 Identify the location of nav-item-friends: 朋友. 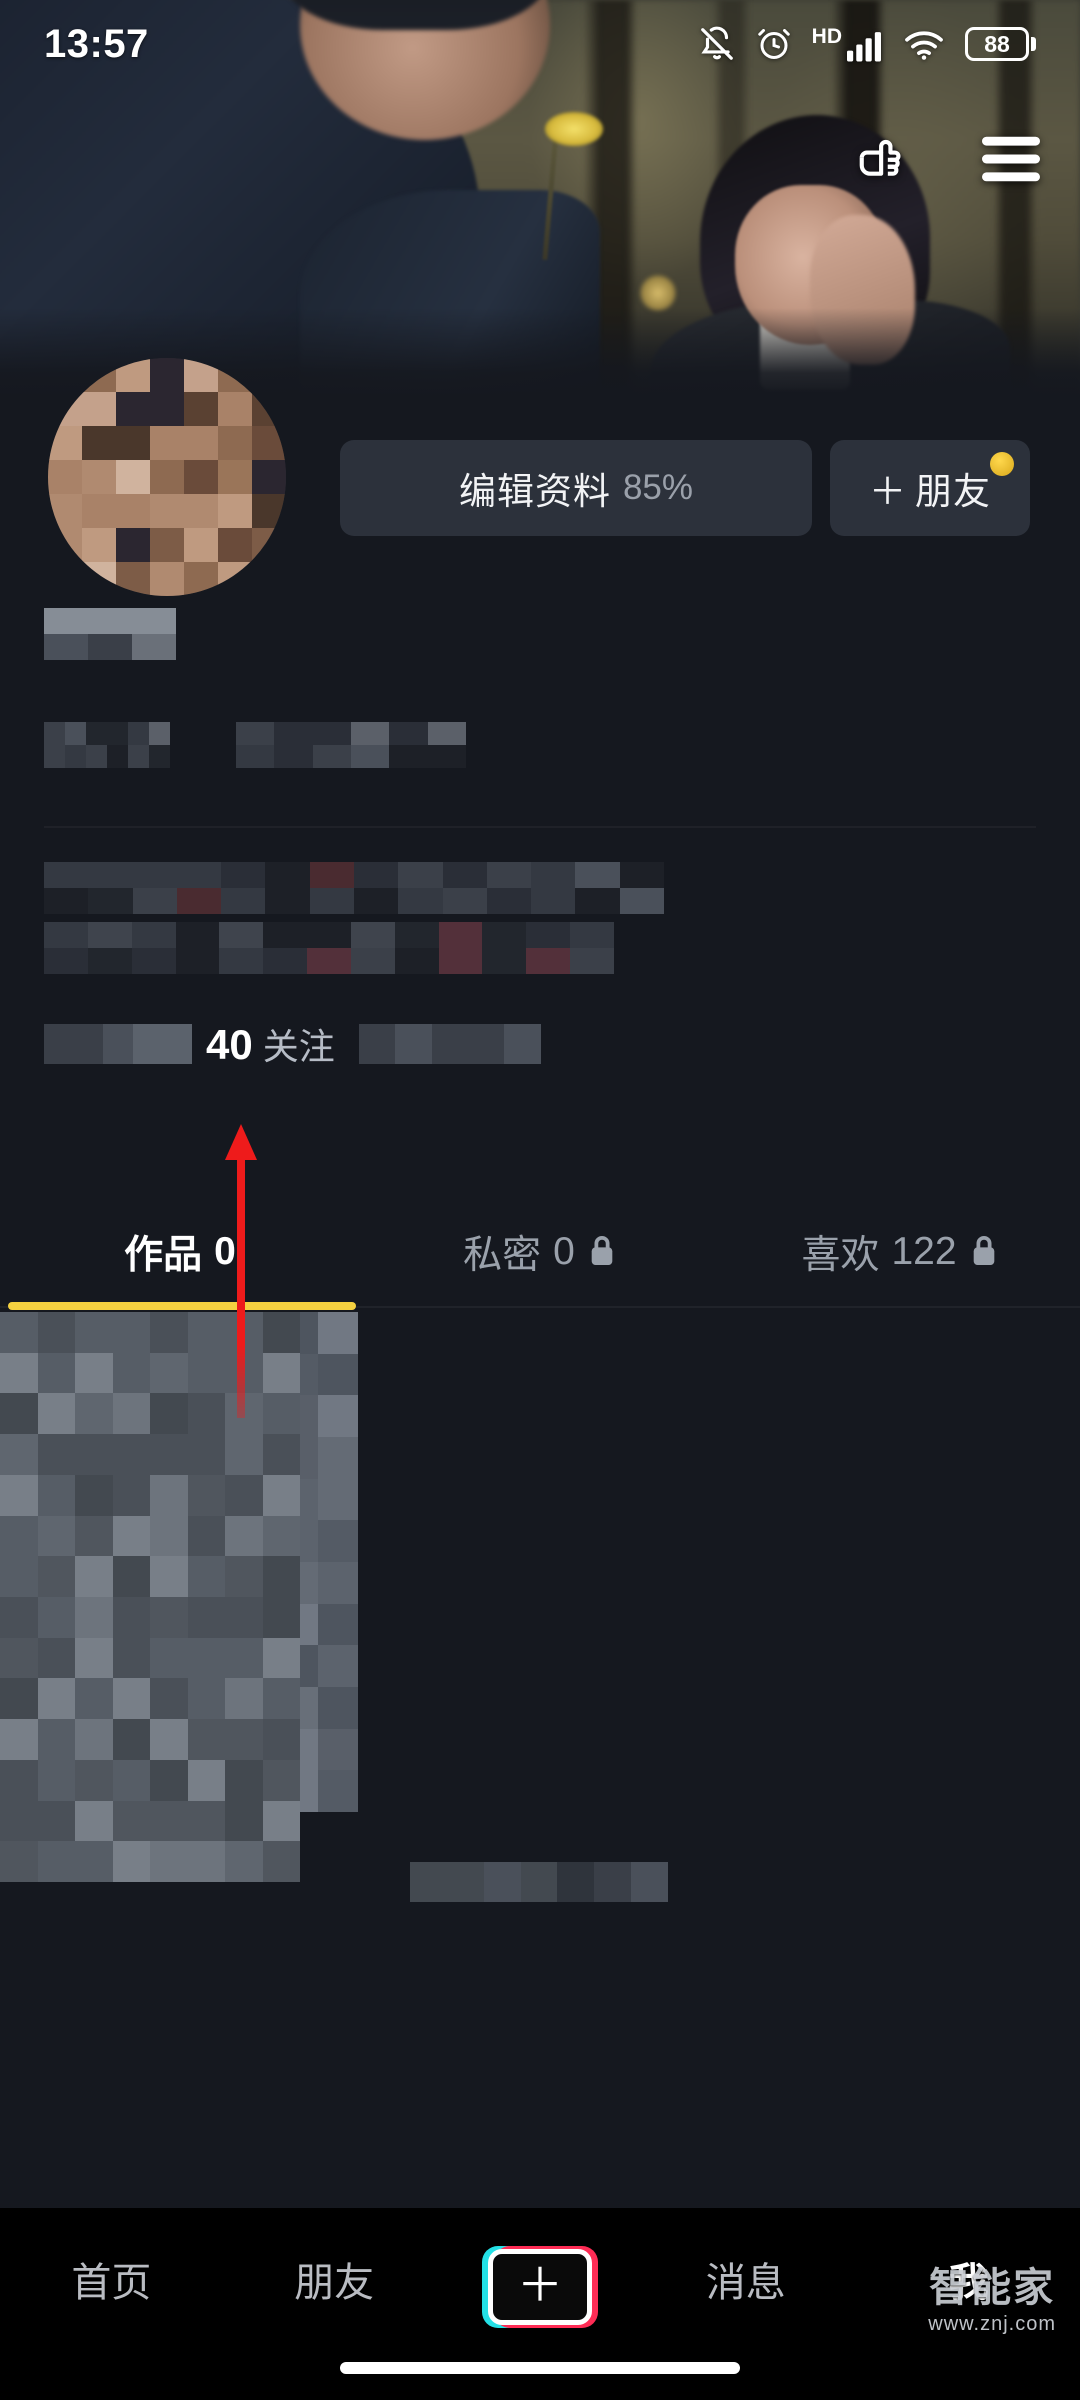
(334, 2279).